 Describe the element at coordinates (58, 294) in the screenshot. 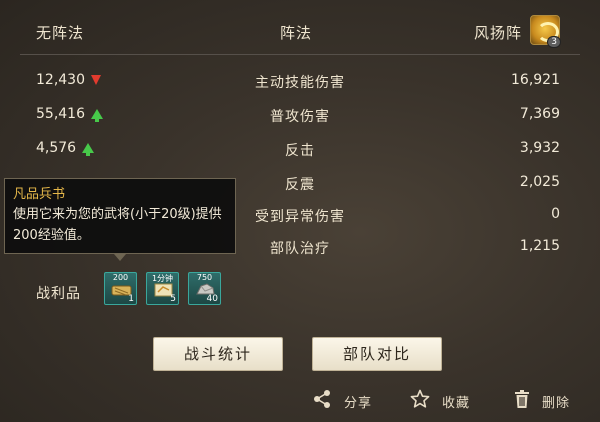

I see `loot-label: 战利品` at that location.